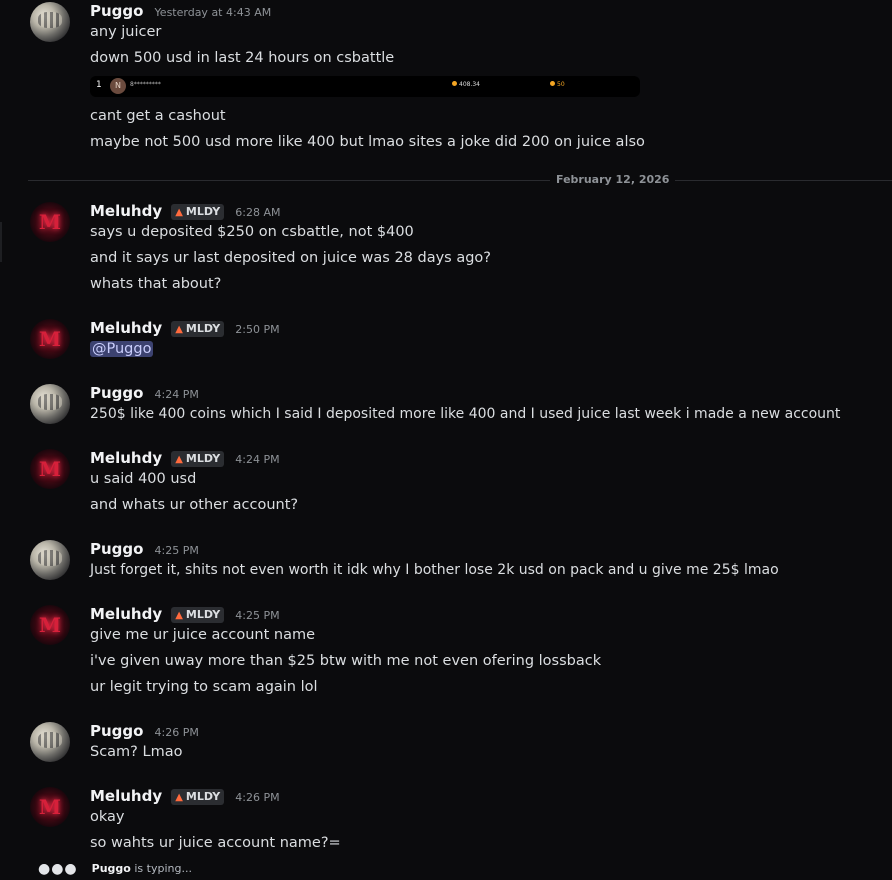 The image size is (892, 880). What do you see at coordinates (111, 868) in the screenshot?
I see `typing-user: Puggo` at bounding box center [111, 868].